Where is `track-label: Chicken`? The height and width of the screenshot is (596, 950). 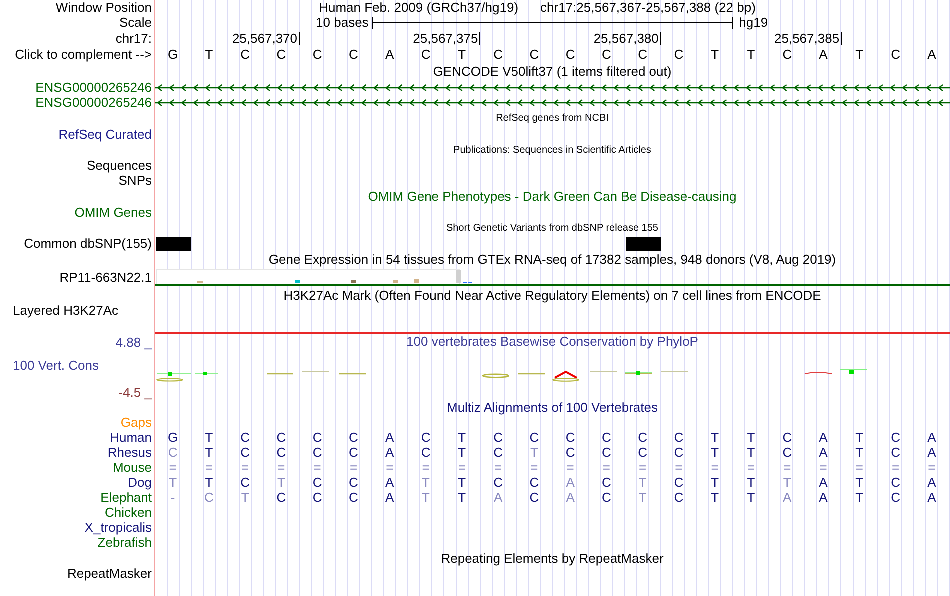 track-label: Chicken is located at coordinates (129, 512).